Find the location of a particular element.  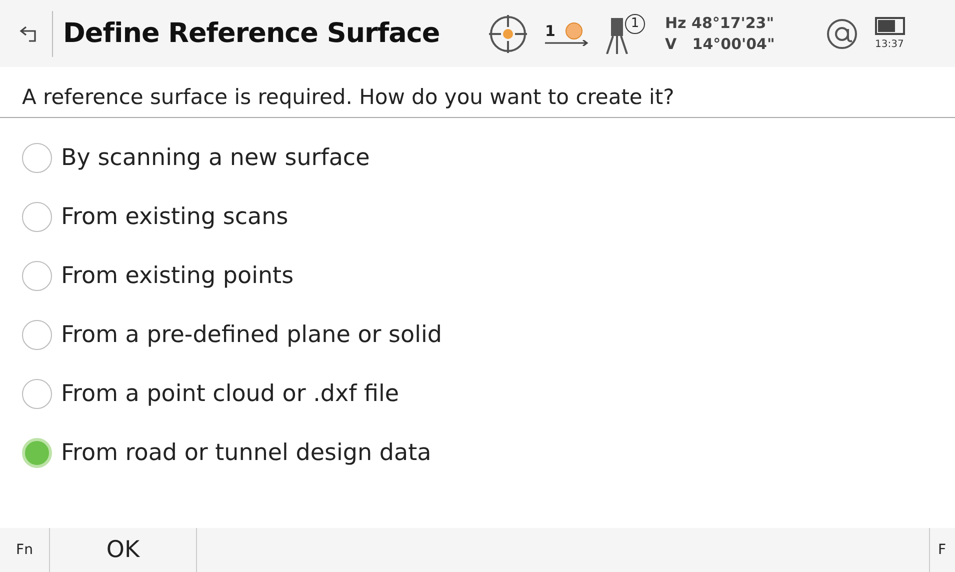

radio-option: From a pre-defined plane or solid is located at coordinates (477, 334).